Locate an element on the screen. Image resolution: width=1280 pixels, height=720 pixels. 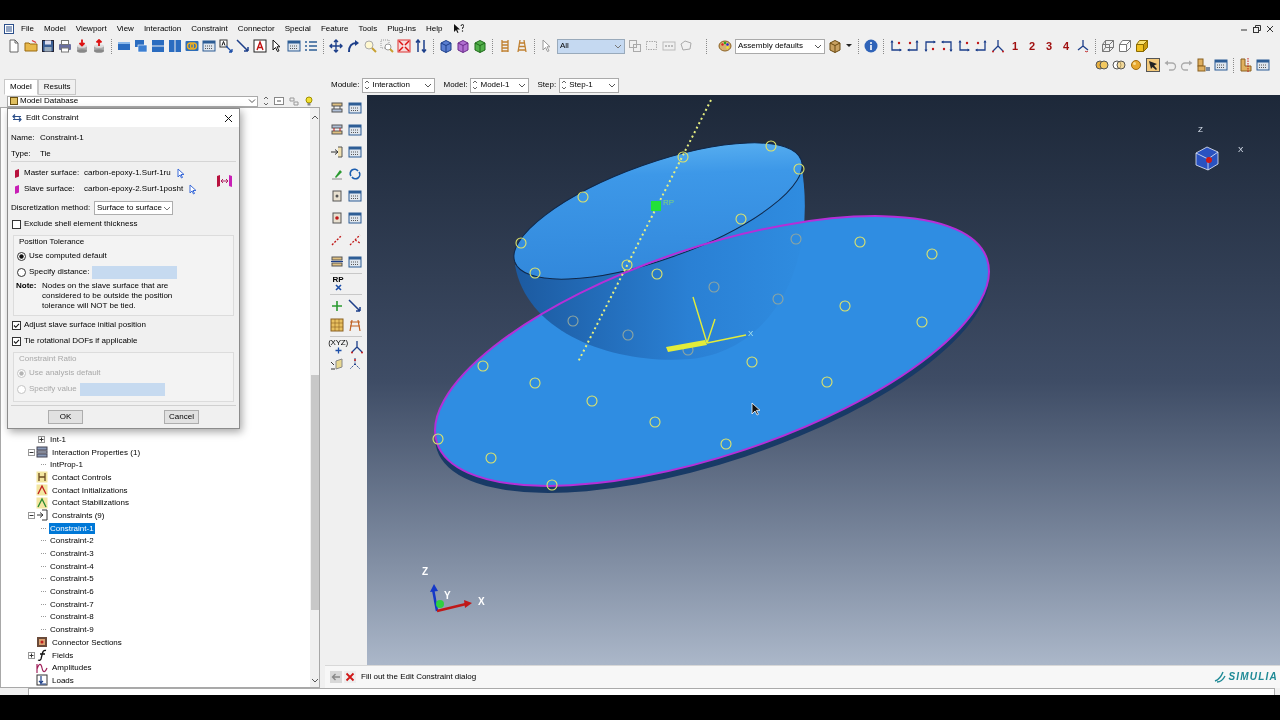
tree-item: Contact Initializations is located at coordinates (90, 490).